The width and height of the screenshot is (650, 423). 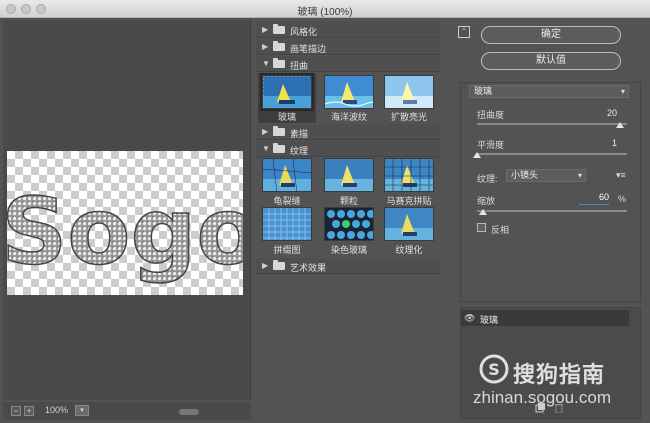 I want to click on window-title: 玻璃 (100%), so click(x=325, y=12).